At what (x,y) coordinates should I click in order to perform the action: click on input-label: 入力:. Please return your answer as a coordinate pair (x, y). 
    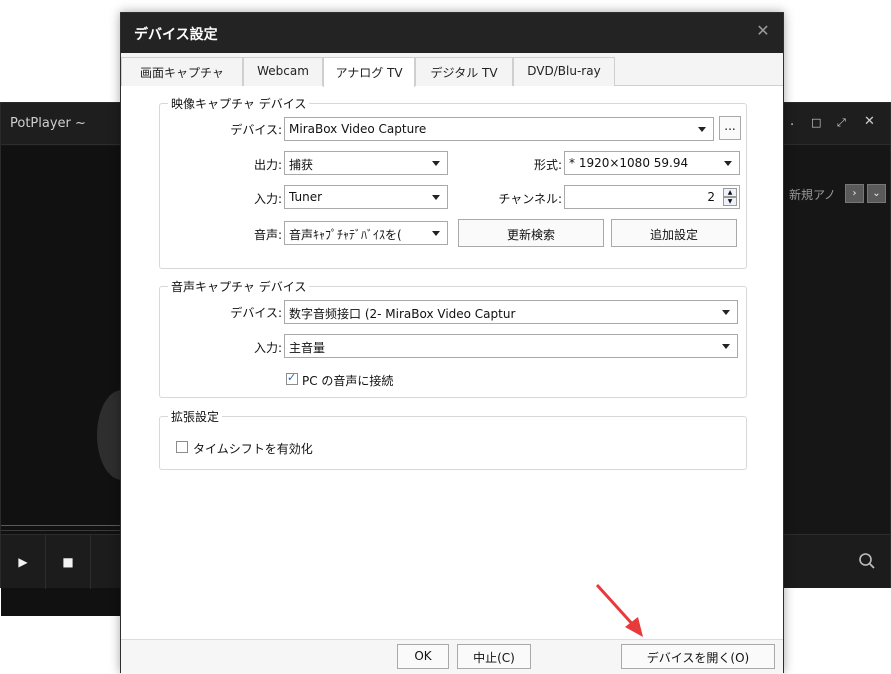
    Looking at the image, I should click on (267, 199).